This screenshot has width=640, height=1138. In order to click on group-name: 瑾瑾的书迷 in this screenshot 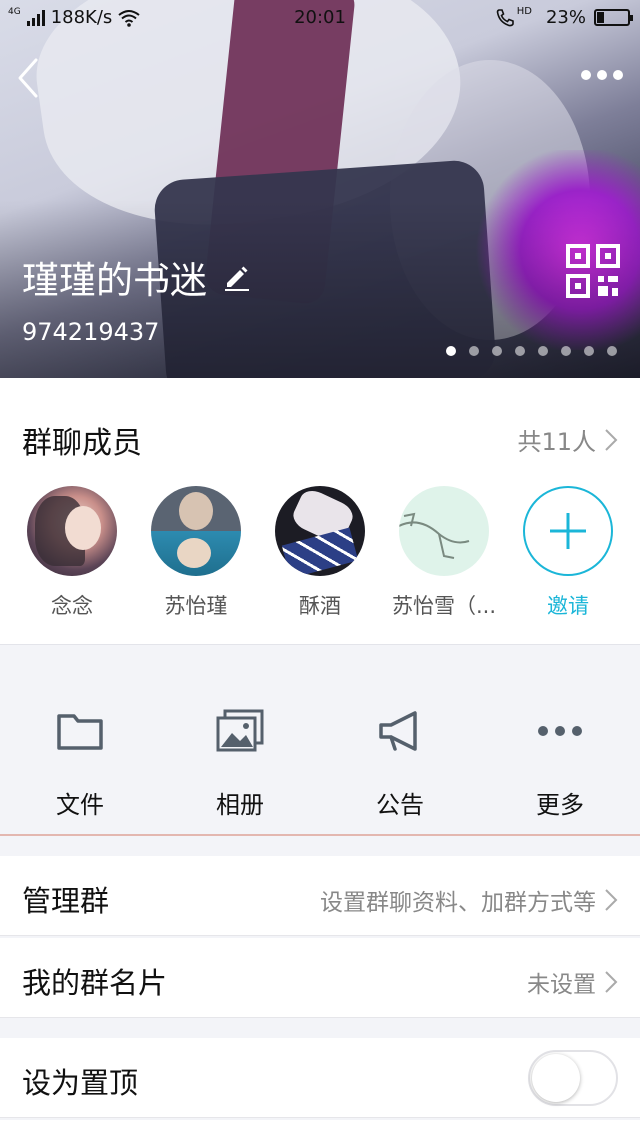, I will do `click(114, 280)`.